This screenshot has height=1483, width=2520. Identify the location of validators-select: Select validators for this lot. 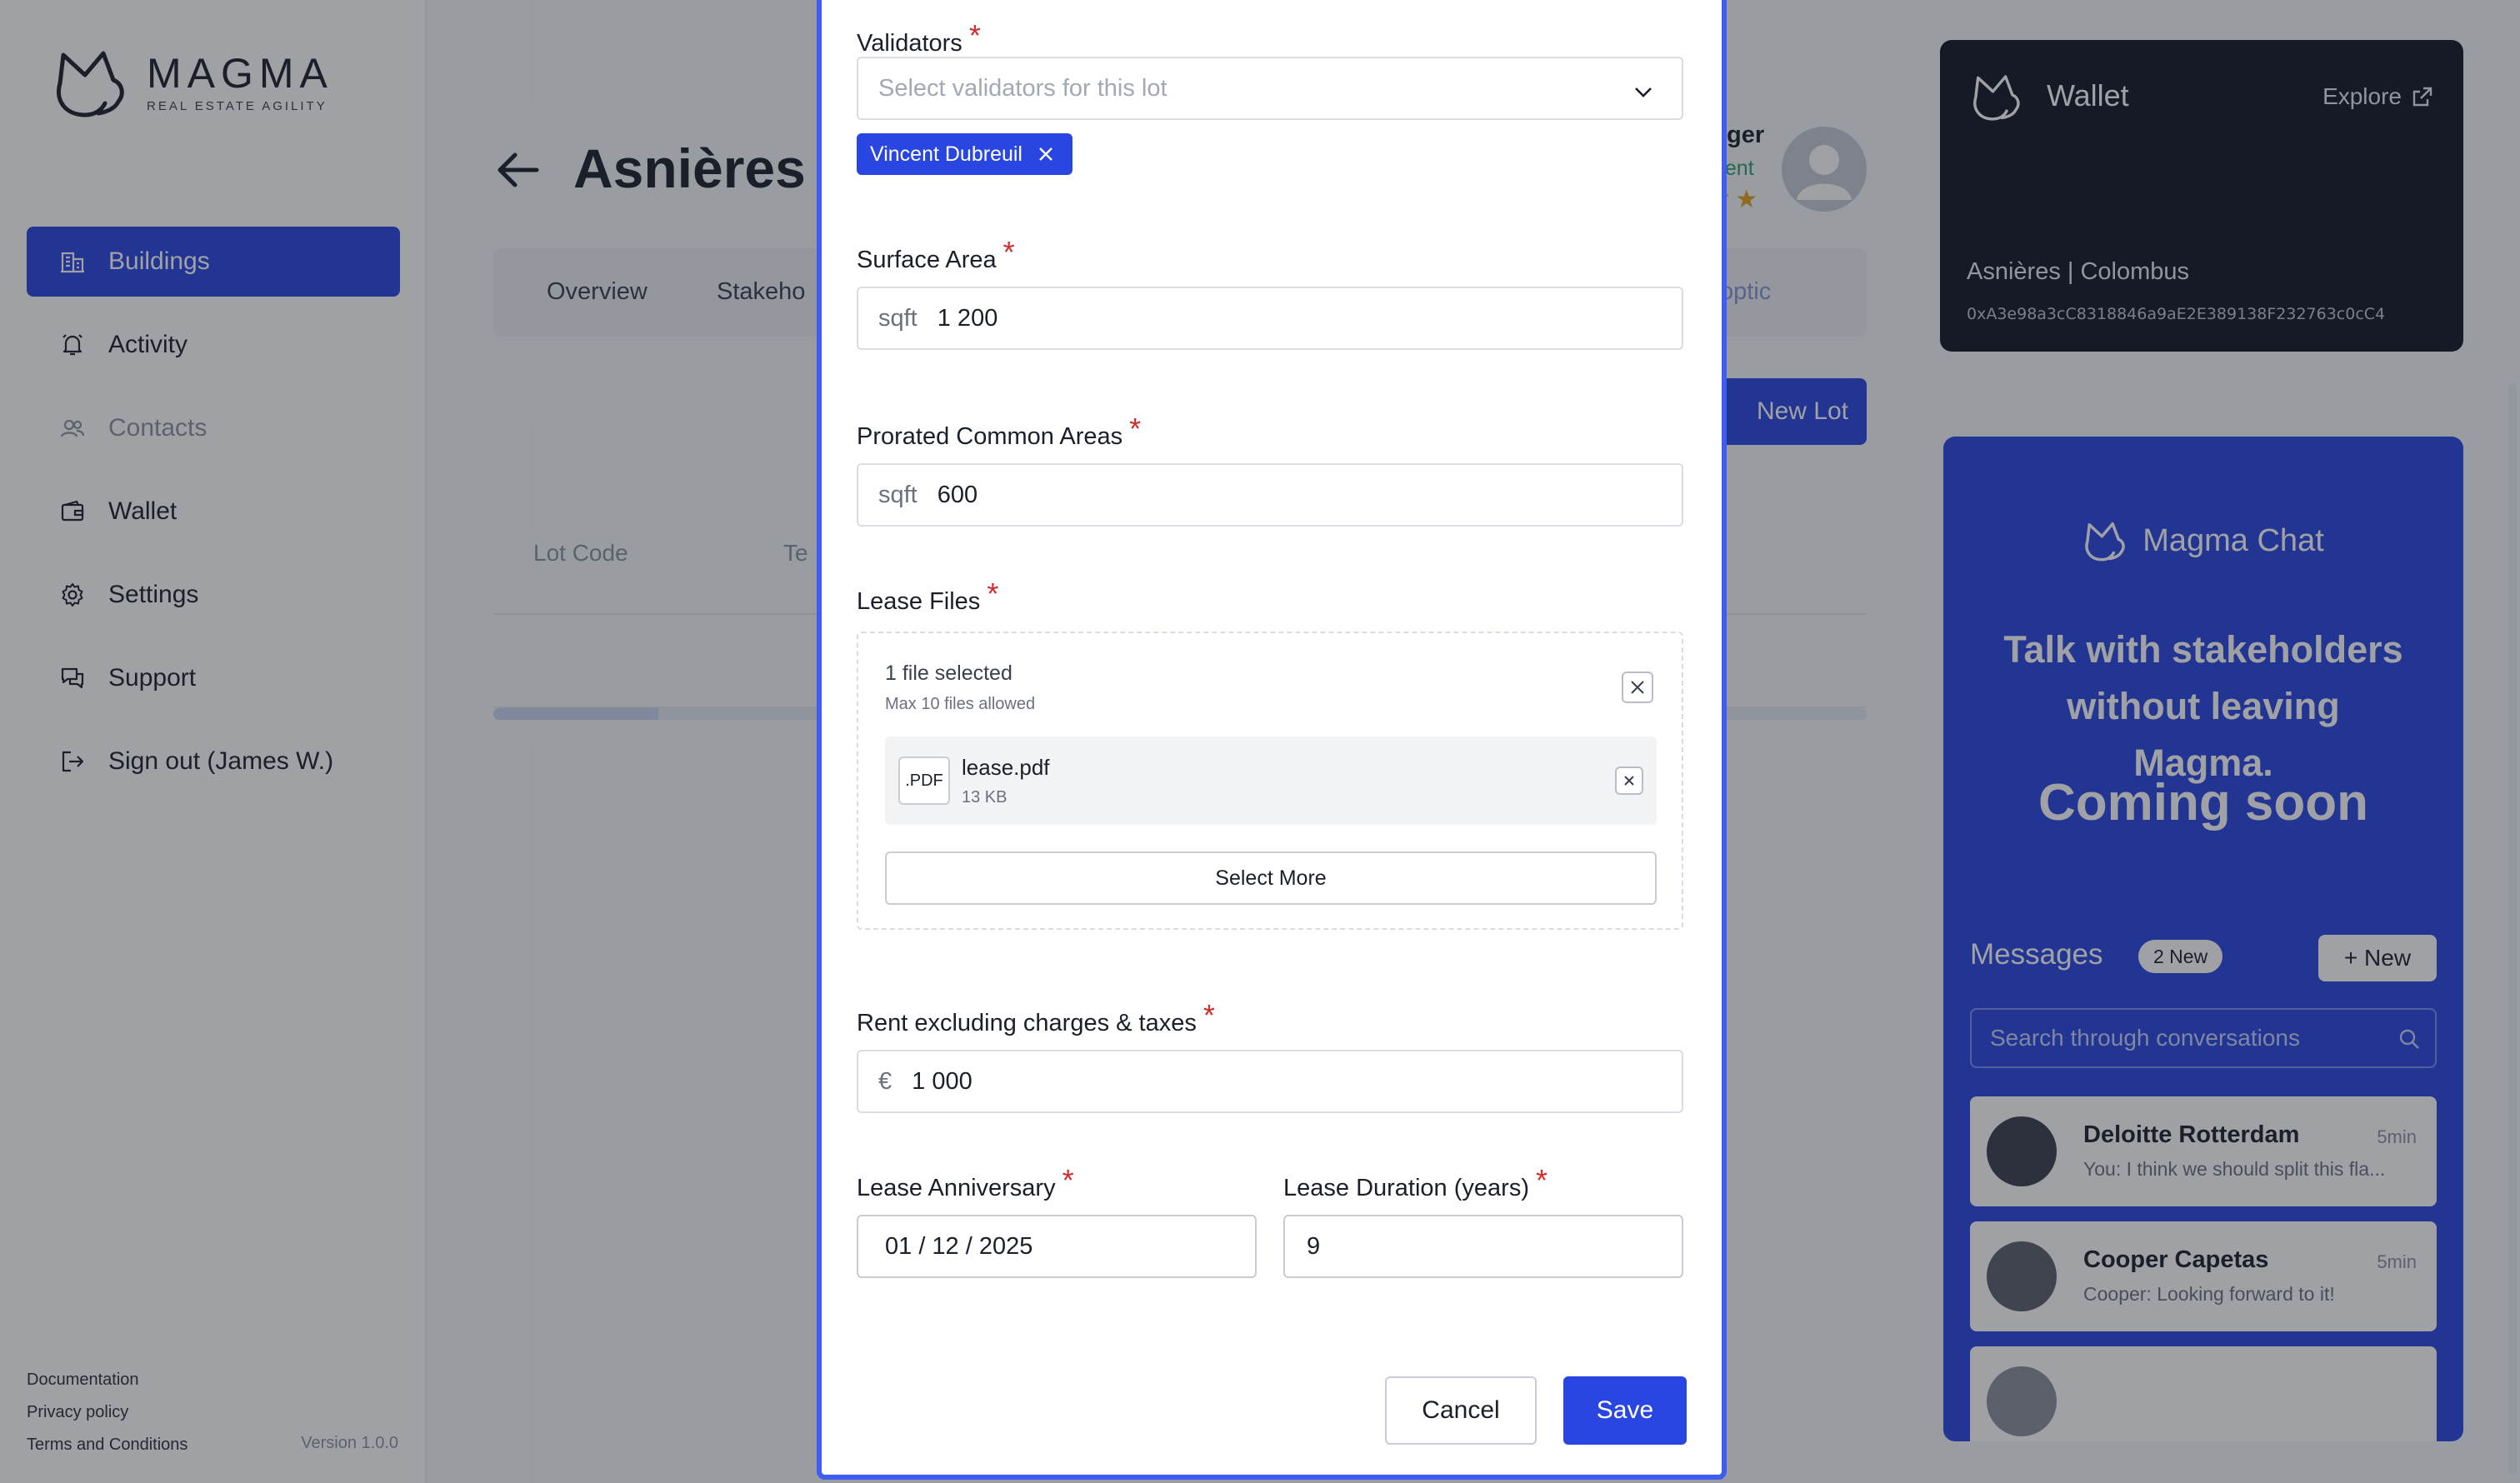
(1270, 89).